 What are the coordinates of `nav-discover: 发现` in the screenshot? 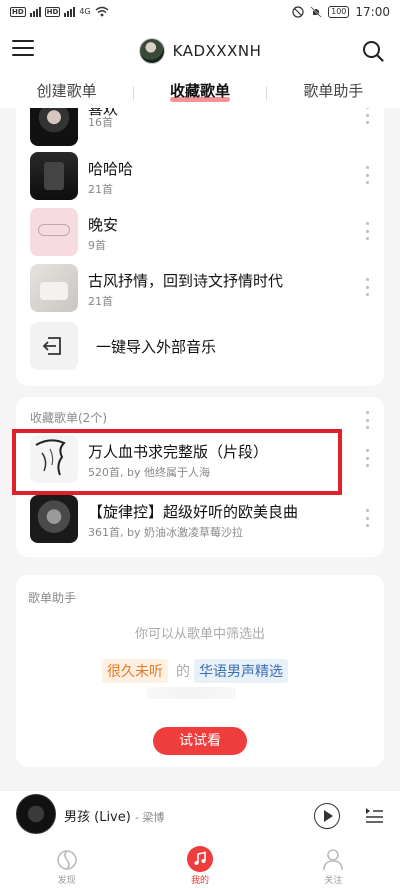 It's located at (66, 864).